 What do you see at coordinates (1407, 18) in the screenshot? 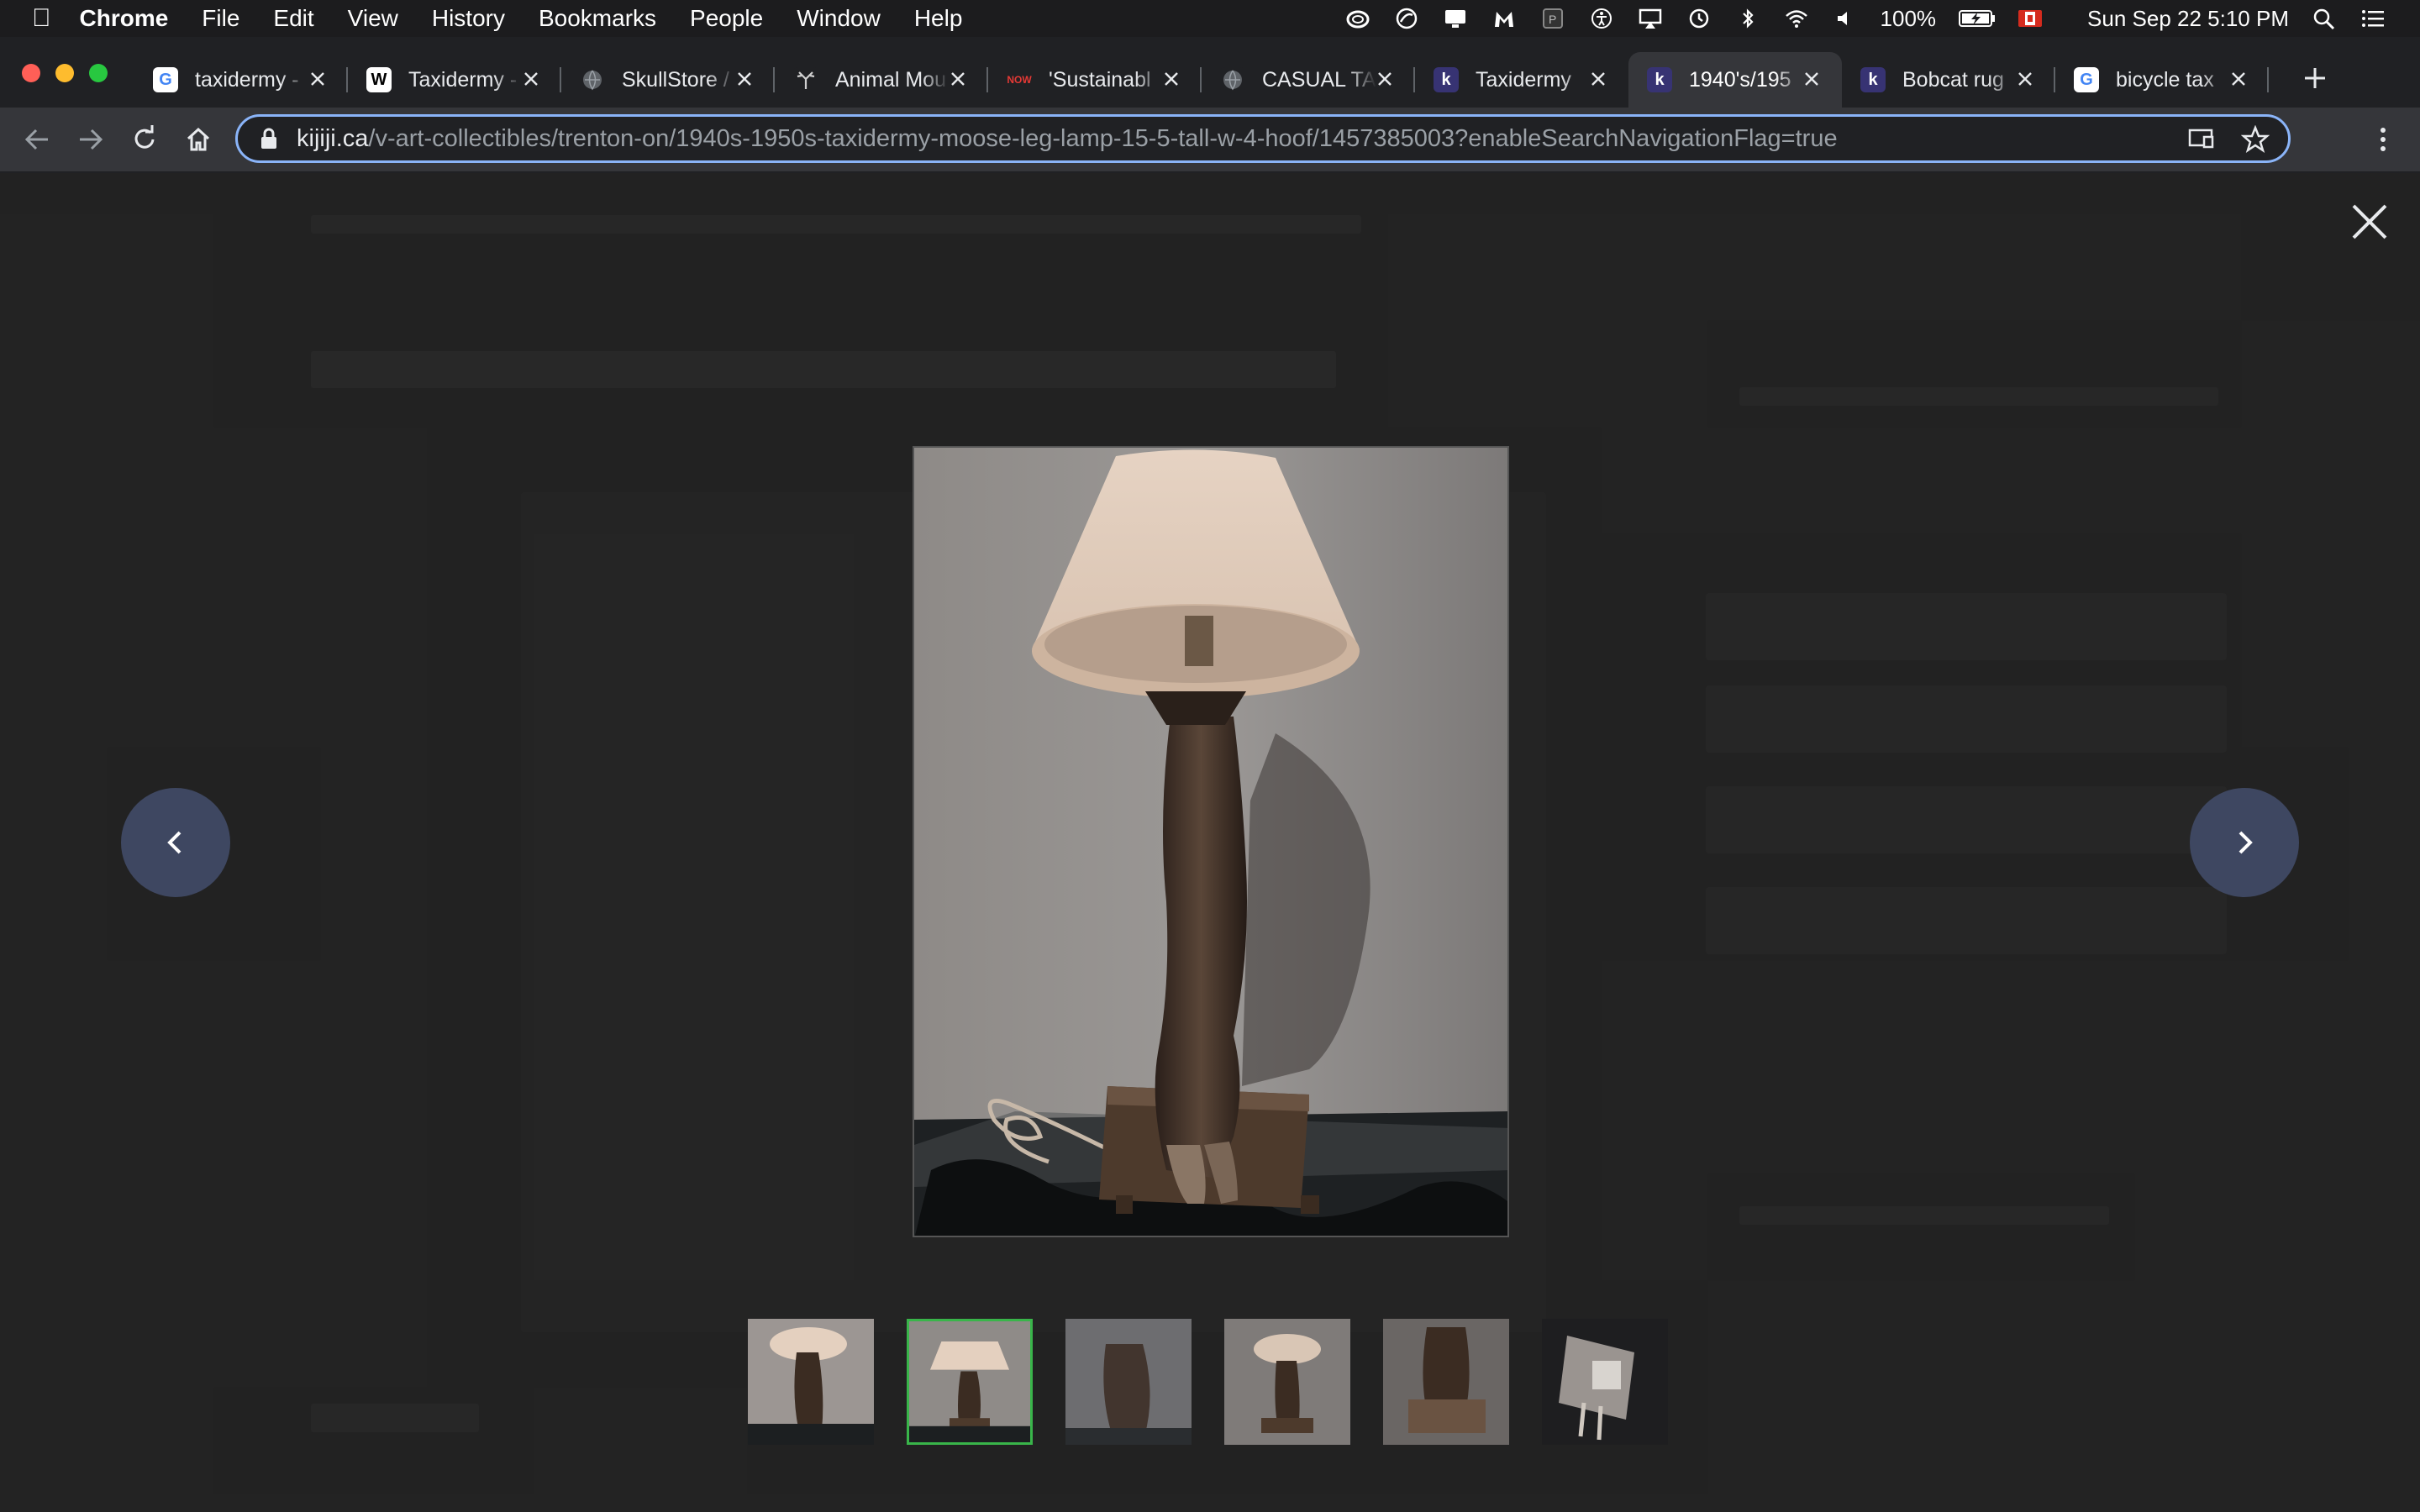
I see `sync-circle-icon` at bounding box center [1407, 18].